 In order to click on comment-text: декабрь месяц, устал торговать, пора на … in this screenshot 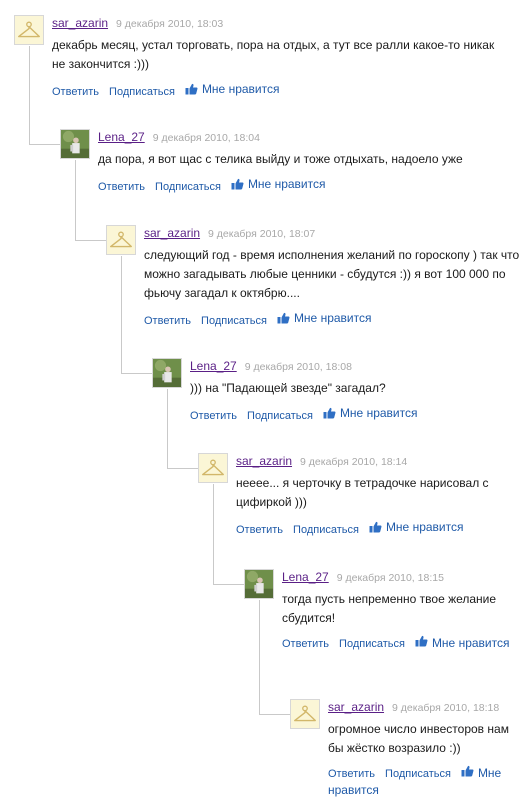, I will do `click(273, 54)`.